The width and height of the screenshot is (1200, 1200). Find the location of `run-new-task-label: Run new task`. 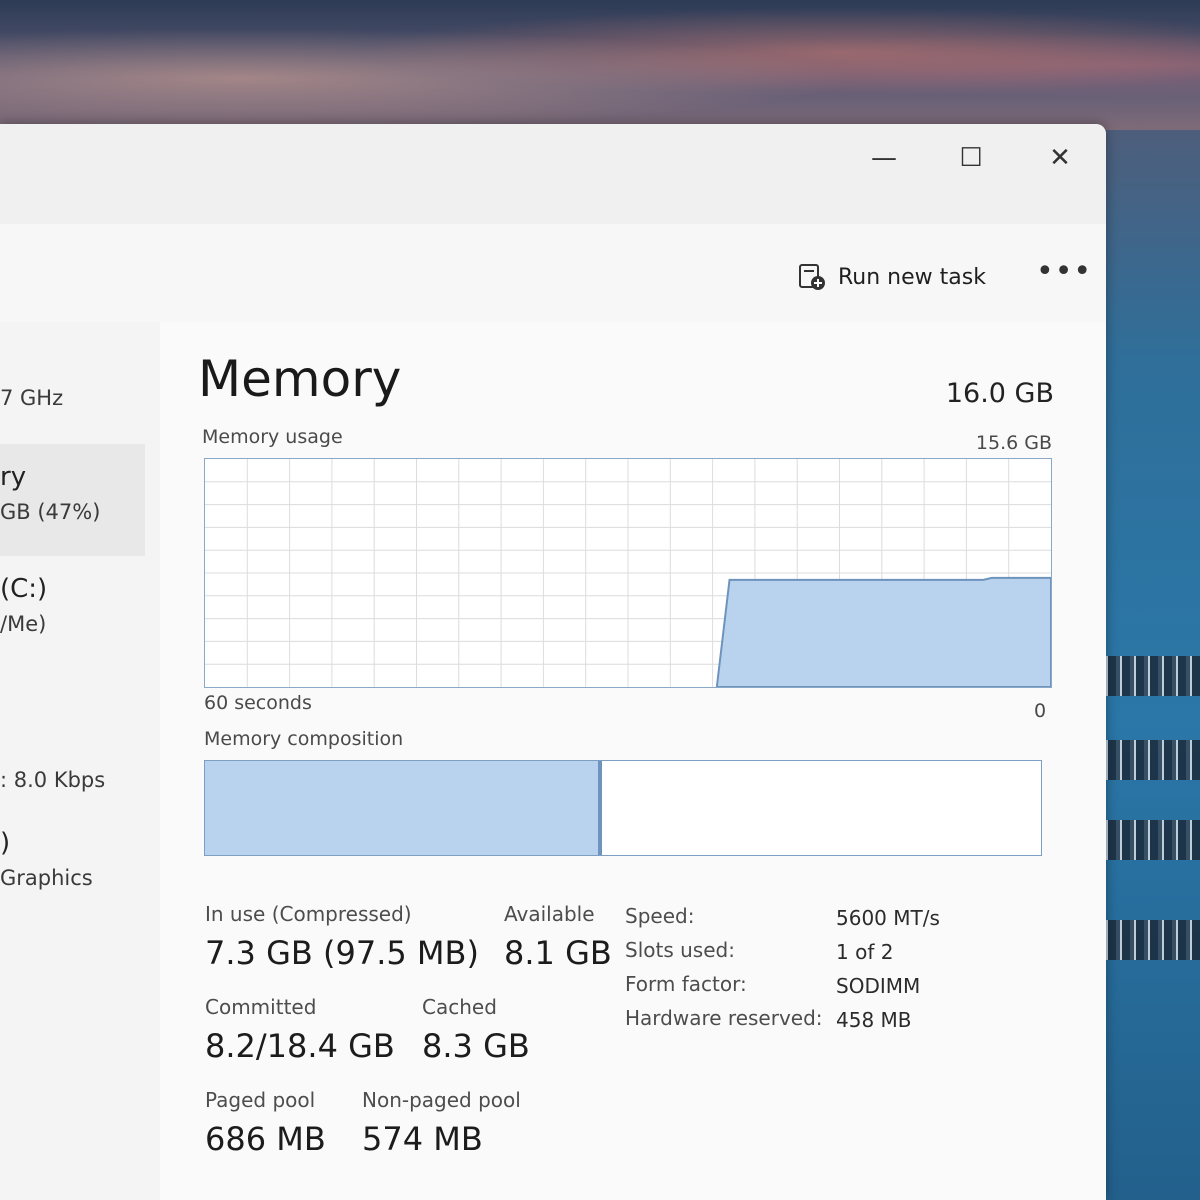

run-new-task-label: Run new task is located at coordinates (912, 277).